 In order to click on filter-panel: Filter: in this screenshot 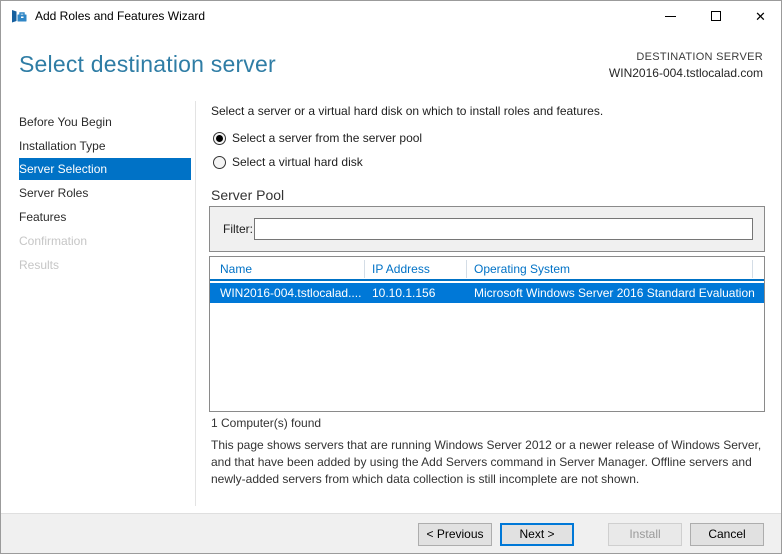, I will do `click(487, 229)`.